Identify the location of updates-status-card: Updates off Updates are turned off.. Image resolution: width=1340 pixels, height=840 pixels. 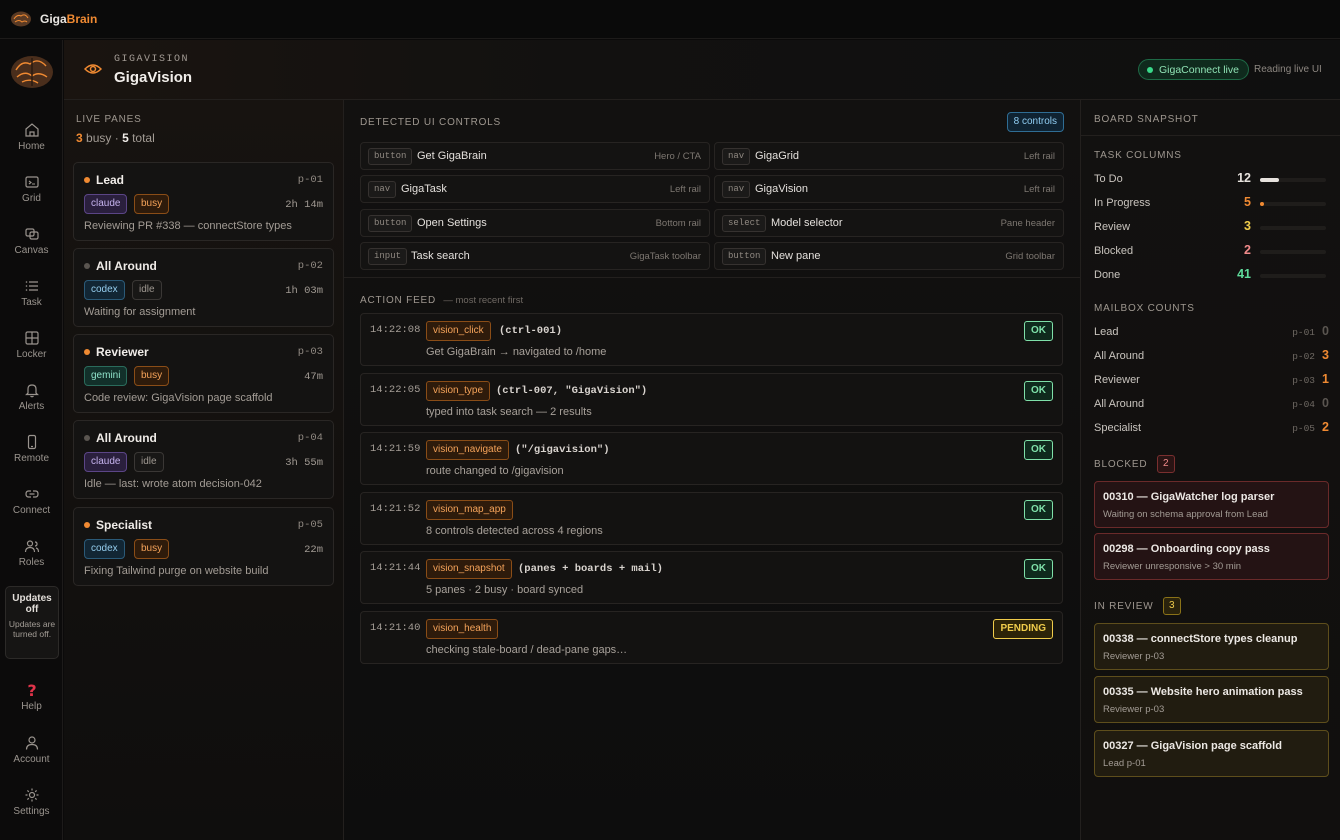
(32, 622).